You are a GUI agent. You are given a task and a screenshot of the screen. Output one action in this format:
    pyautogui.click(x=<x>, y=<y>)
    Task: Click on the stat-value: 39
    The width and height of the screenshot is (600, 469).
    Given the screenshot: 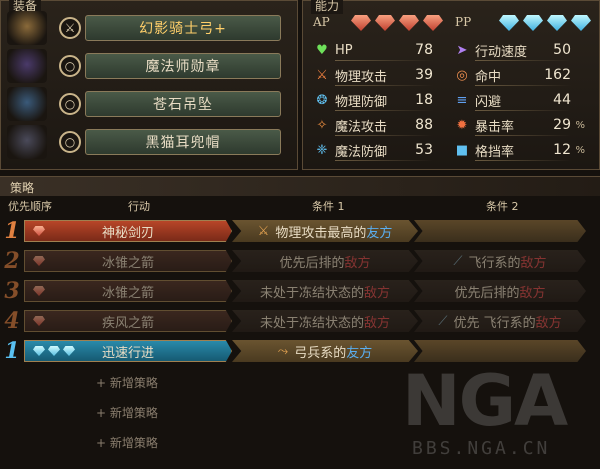 What is the action you would take?
    pyautogui.click(x=424, y=75)
    